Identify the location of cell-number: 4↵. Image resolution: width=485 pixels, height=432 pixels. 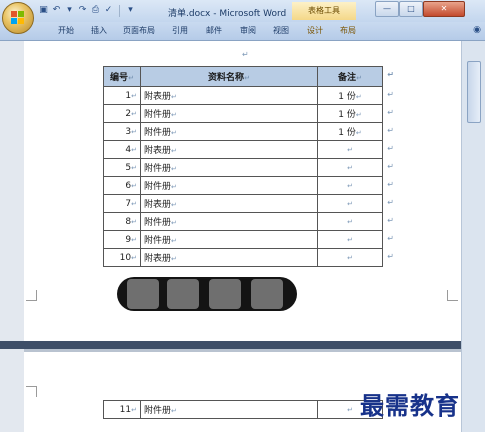
(122, 149).